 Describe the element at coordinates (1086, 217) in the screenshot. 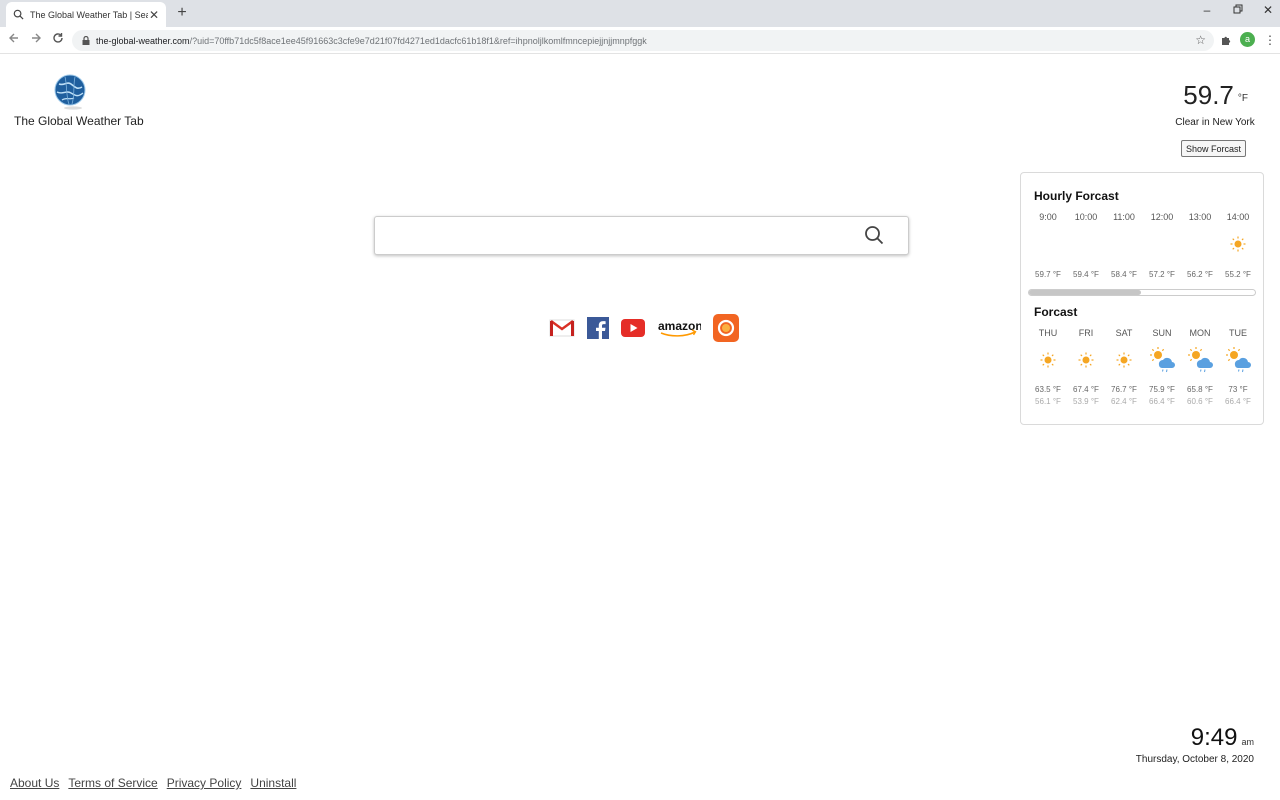

I see `hourly-time: 10:00` at that location.